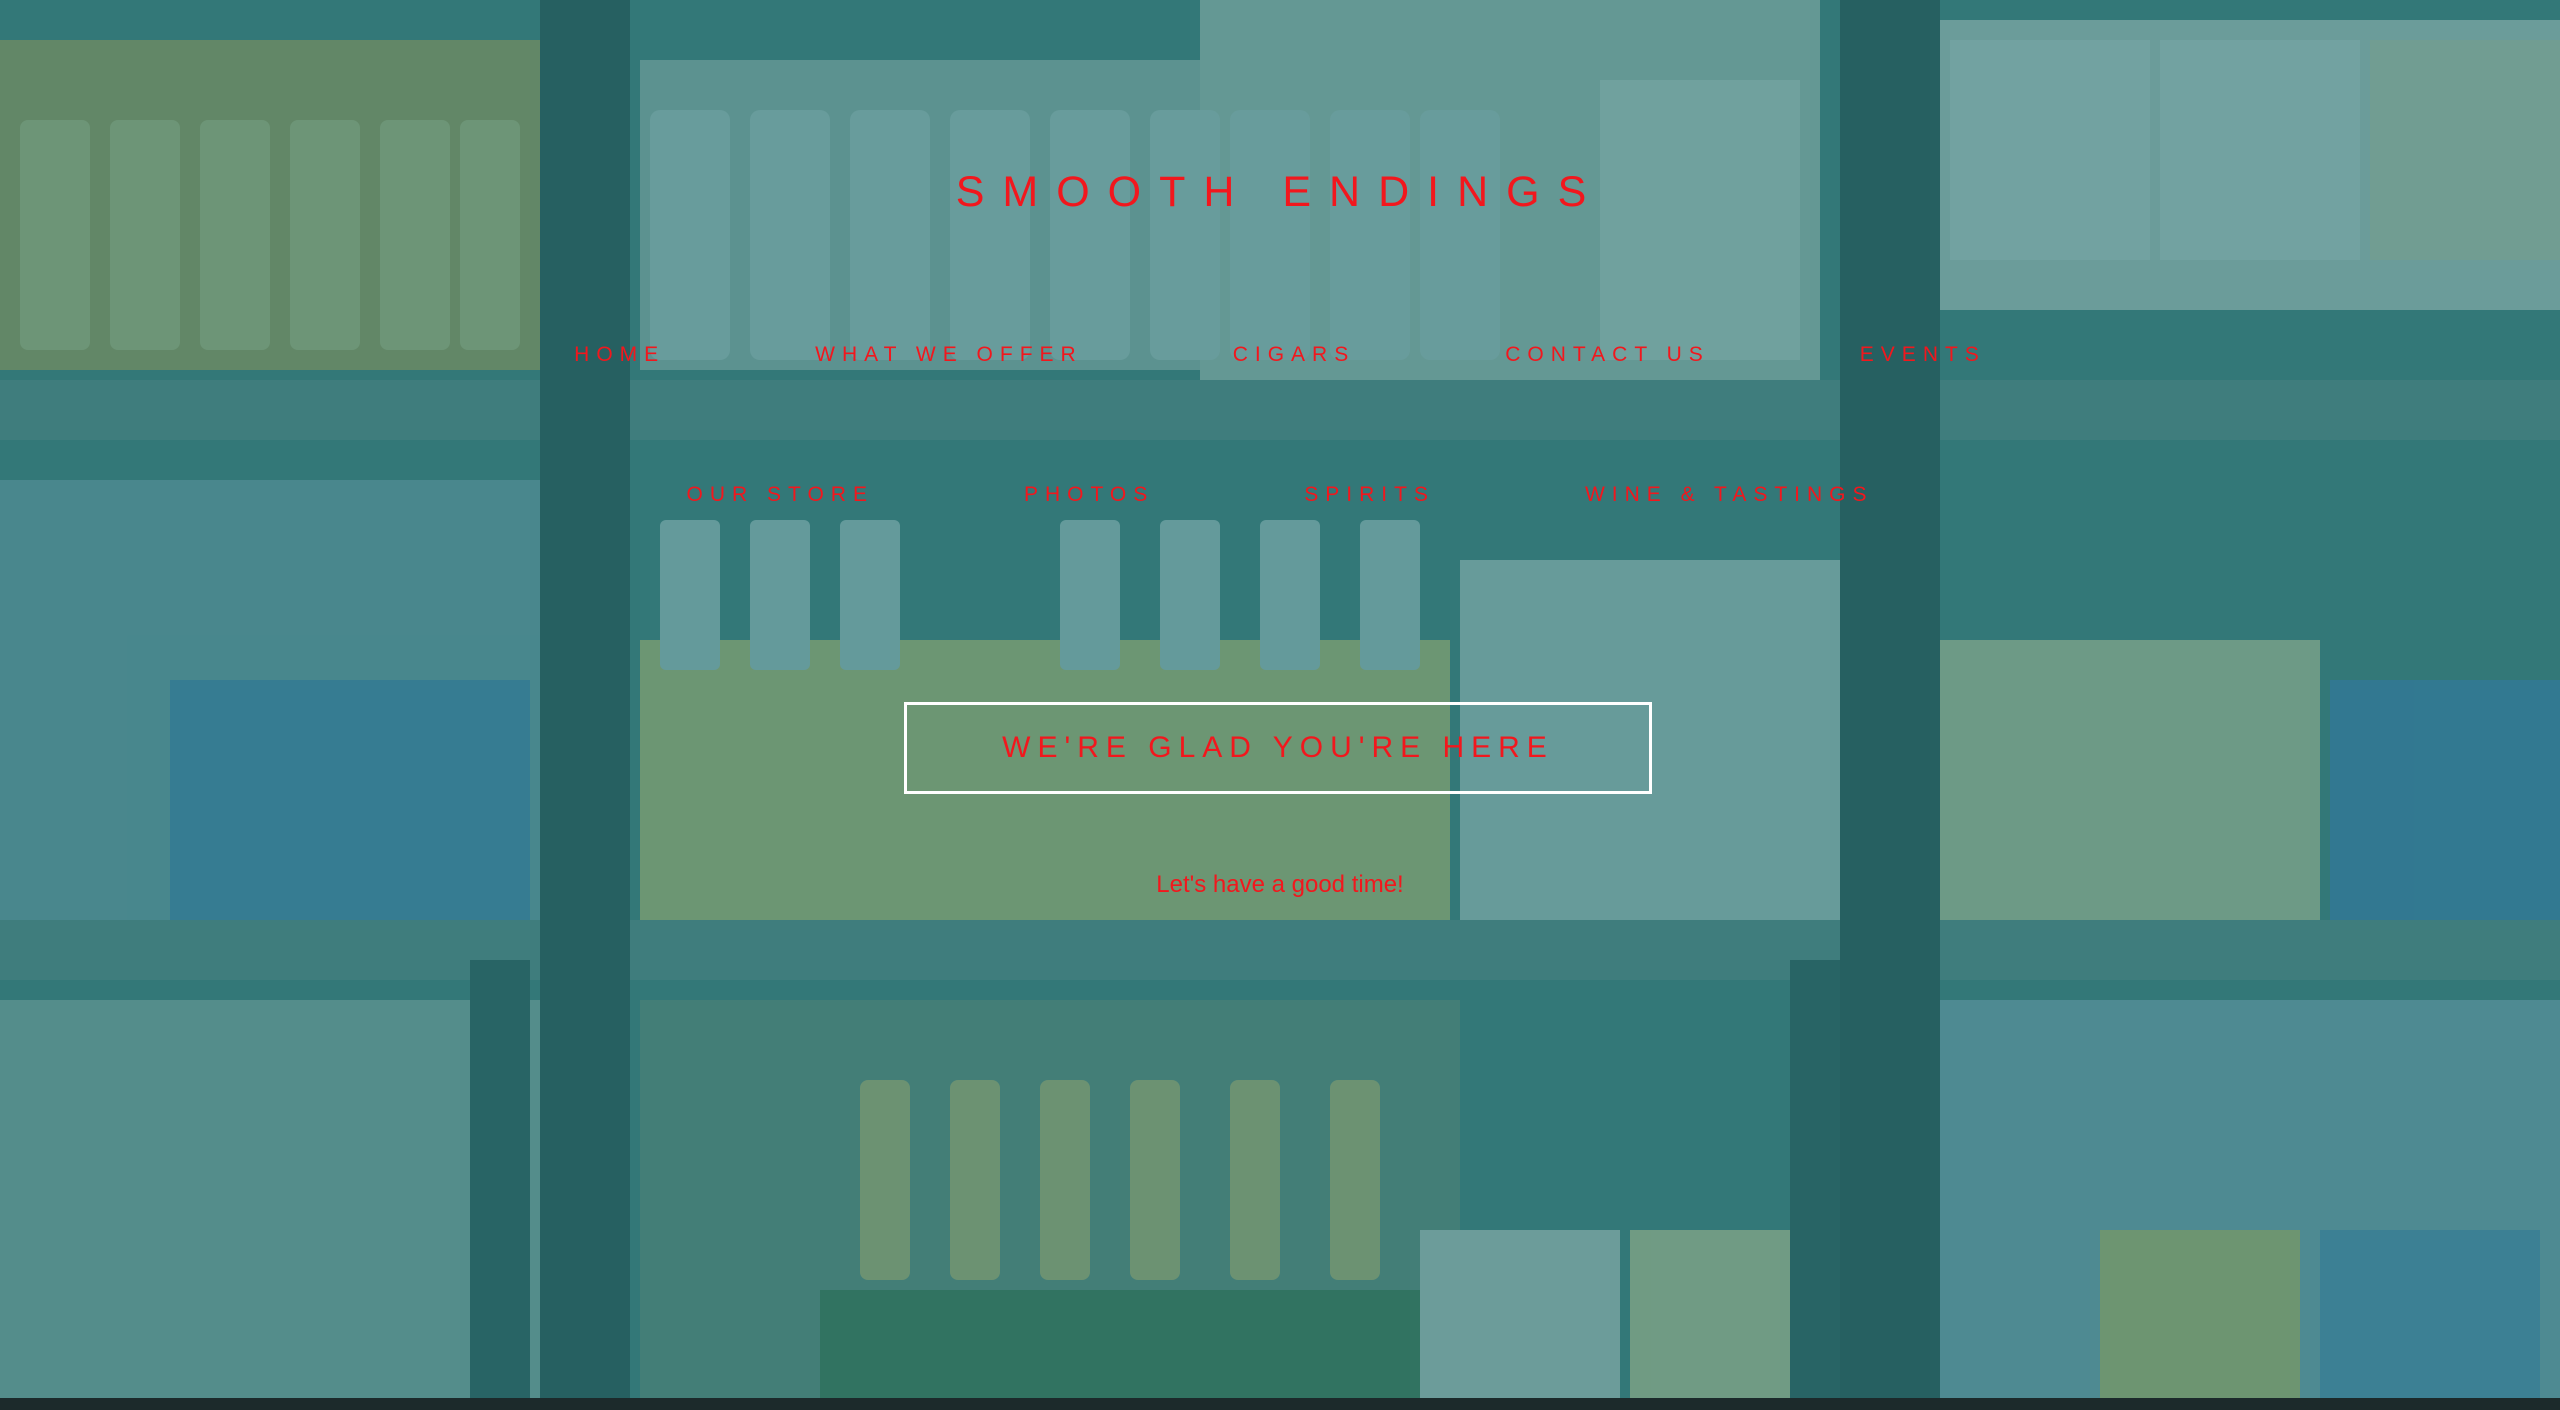 Image resolution: width=2560 pixels, height=1410 pixels. I want to click on nav-link-photos: PHOTOS, so click(1089, 495).